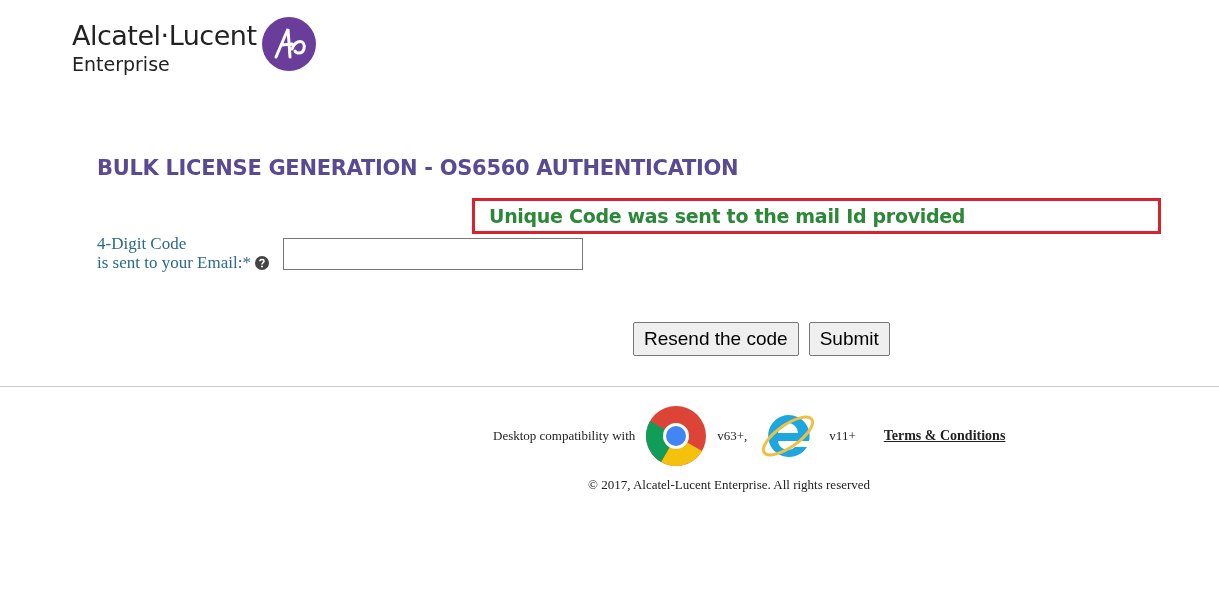 The image size is (1219, 589). I want to click on field-label: 4-Digit Code, so click(142, 243).